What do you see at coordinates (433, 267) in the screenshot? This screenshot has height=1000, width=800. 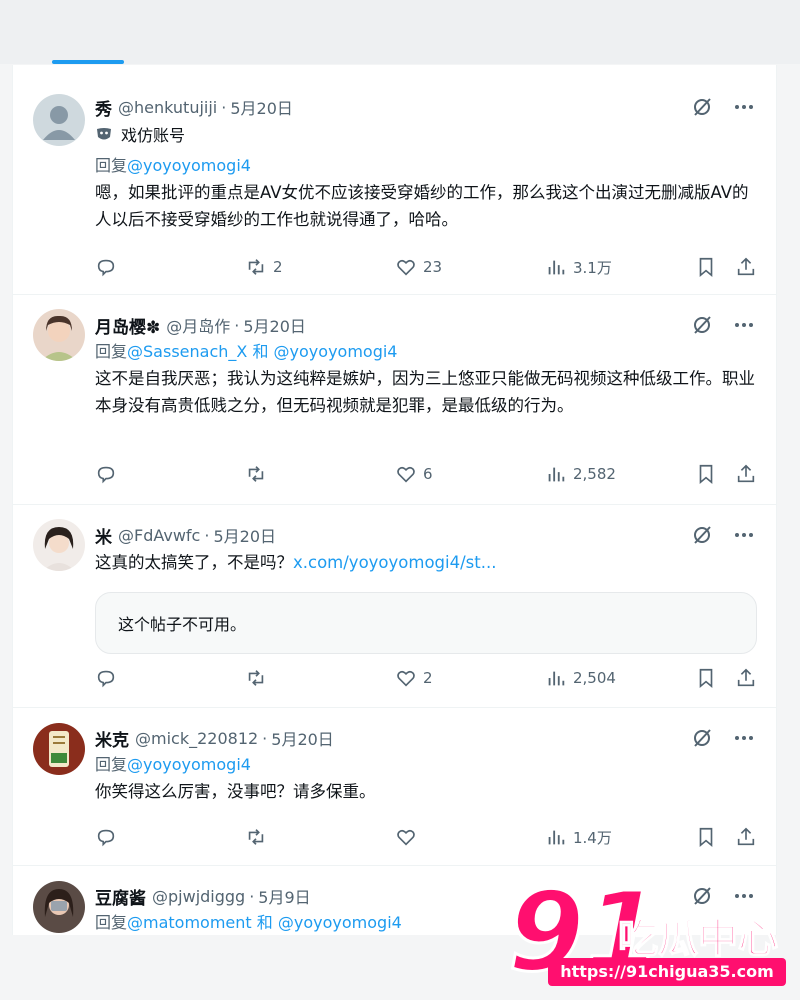 I see `like-count: 23` at bounding box center [433, 267].